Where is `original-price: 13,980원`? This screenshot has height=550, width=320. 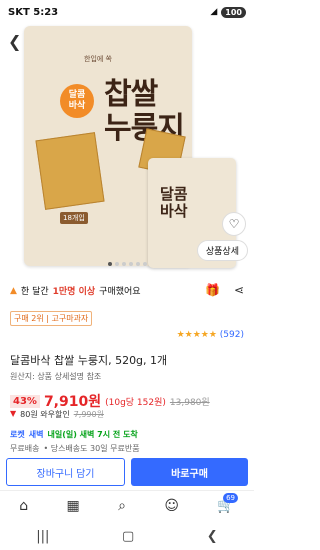 original-price: 13,980원 is located at coordinates (189, 402).